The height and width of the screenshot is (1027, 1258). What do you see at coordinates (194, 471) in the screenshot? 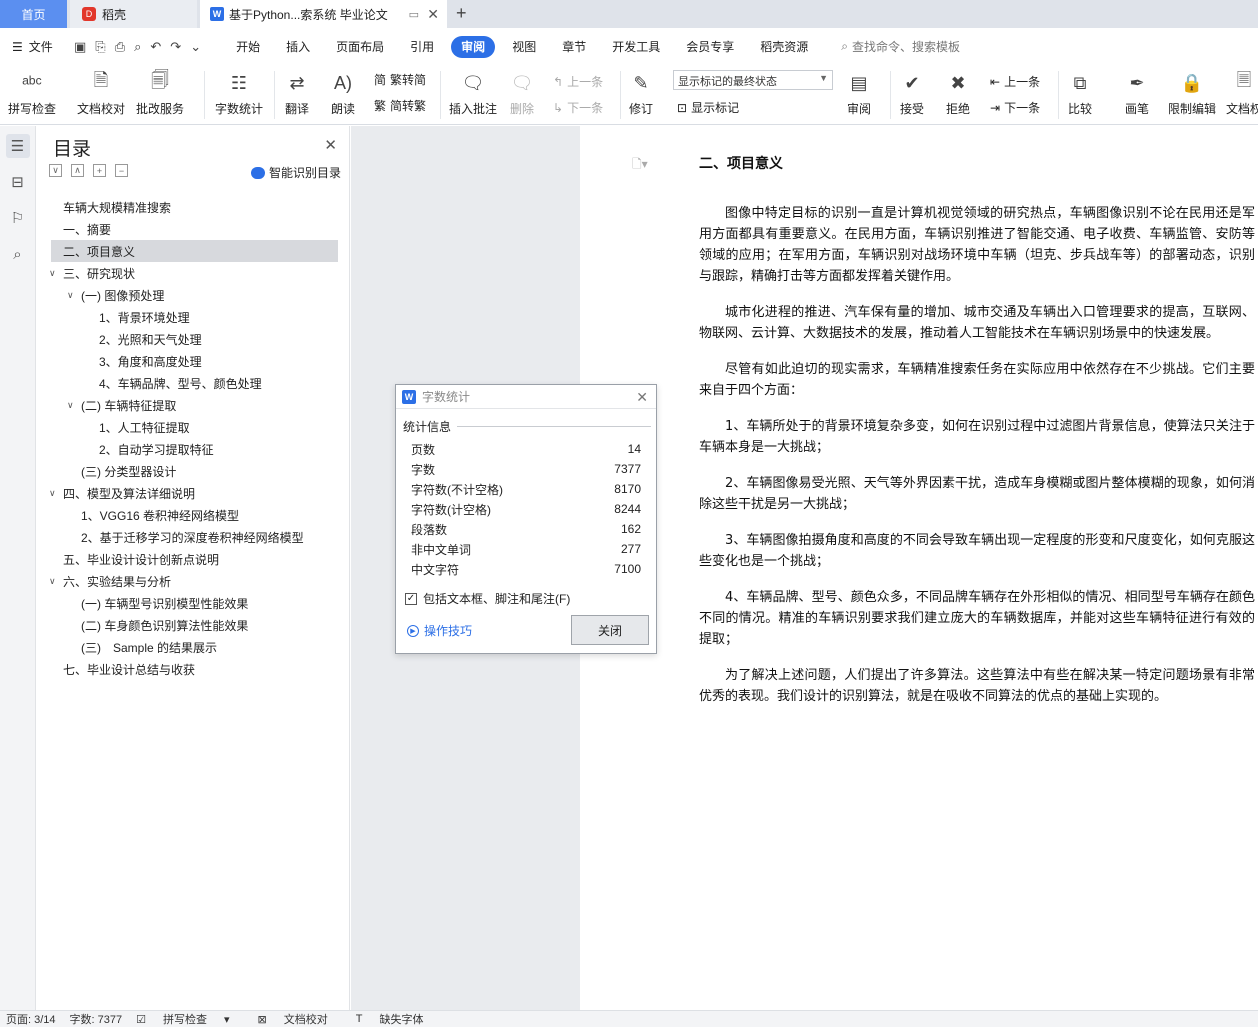
I see `toc-item: (三) 分类型器设计` at bounding box center [194, 471].